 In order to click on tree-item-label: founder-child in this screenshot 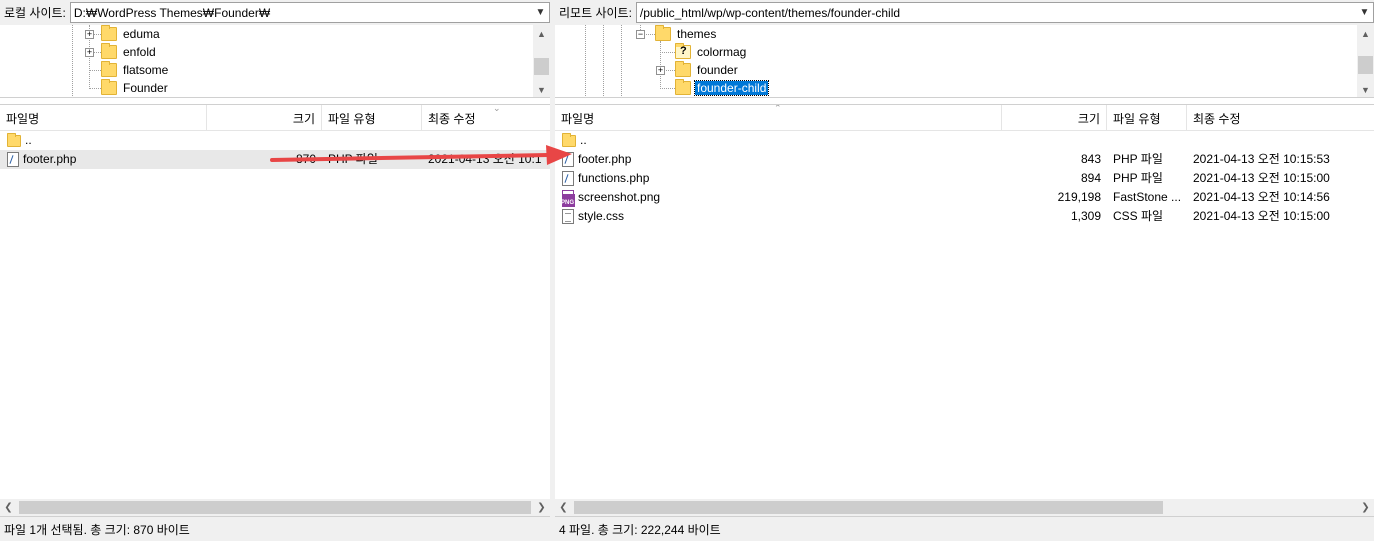, I will do `click(731, 88)`.